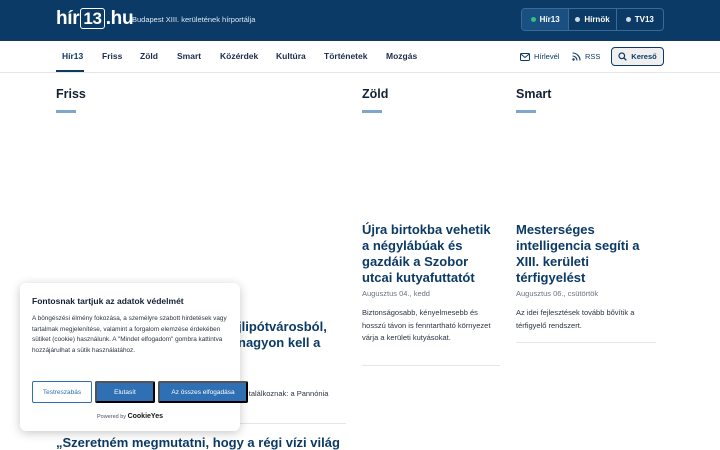 The image size is (720, 450). I want to click on nav-item-kozerdek: Közérdek, so click(239, 56).